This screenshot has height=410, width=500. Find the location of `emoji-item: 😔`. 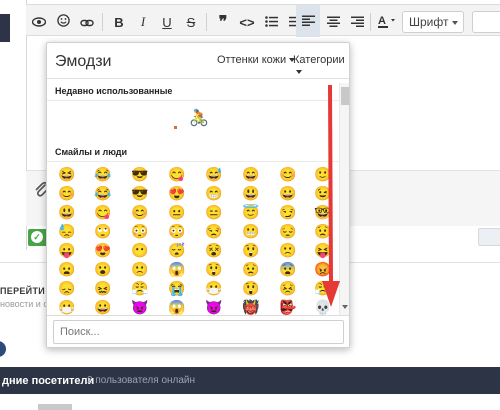

emoji-item: 😔 is located at coordinates (288, 231).